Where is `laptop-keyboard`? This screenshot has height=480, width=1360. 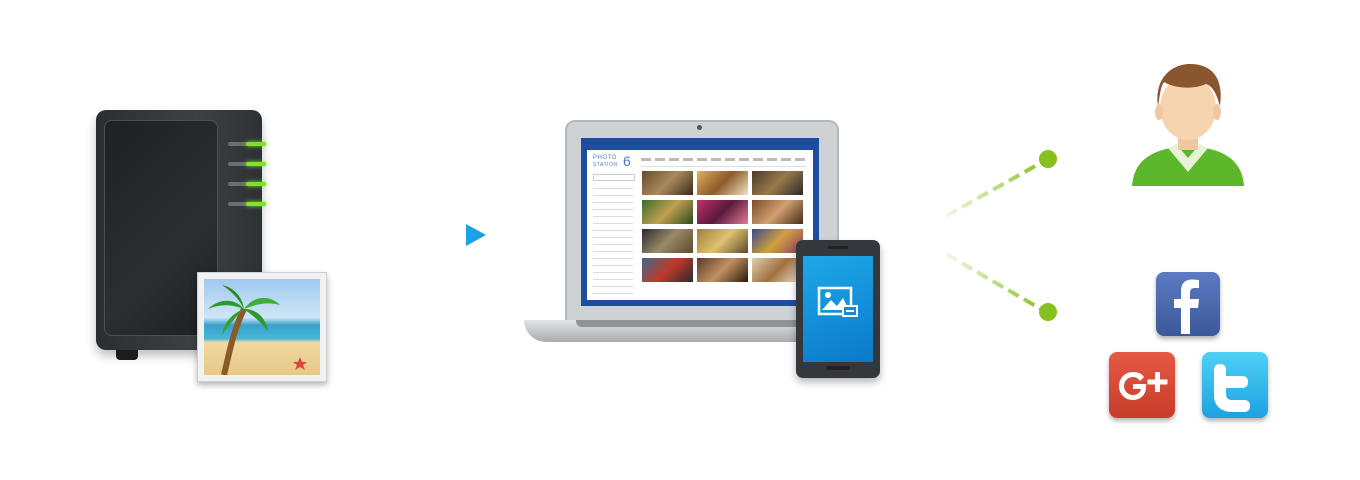 laptop-keyboard is located at coordinates (700, 323).